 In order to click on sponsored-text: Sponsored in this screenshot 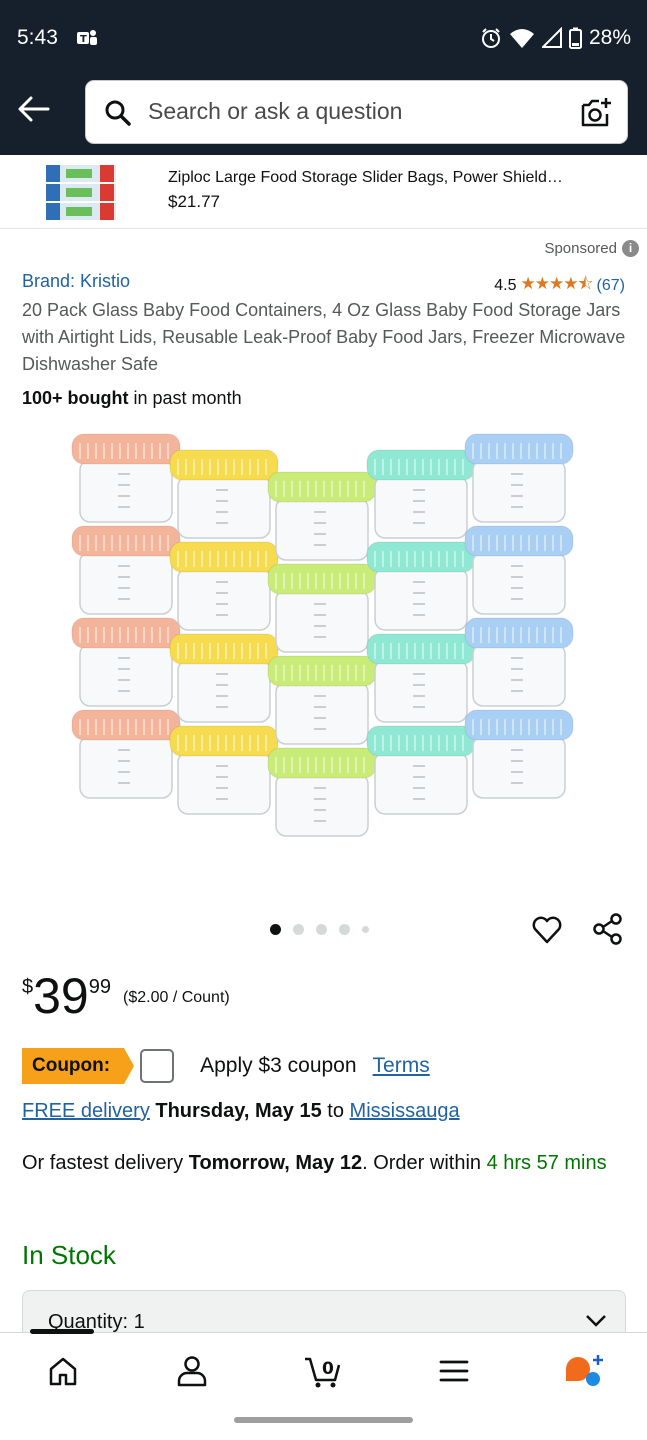, I will do `click(580, 248)`.